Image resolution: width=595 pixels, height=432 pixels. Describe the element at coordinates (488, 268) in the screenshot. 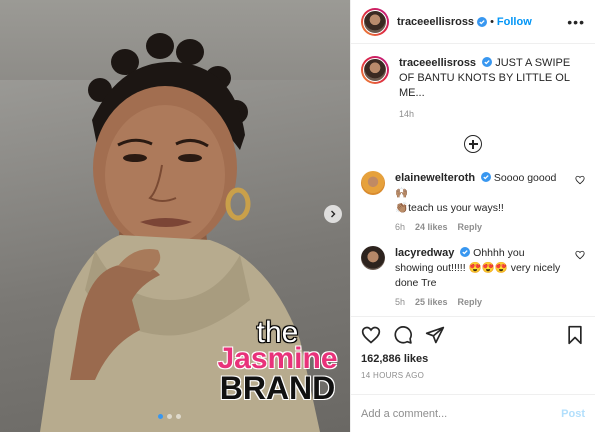

I see `comment-emoji: 😍😍😍` at that location.